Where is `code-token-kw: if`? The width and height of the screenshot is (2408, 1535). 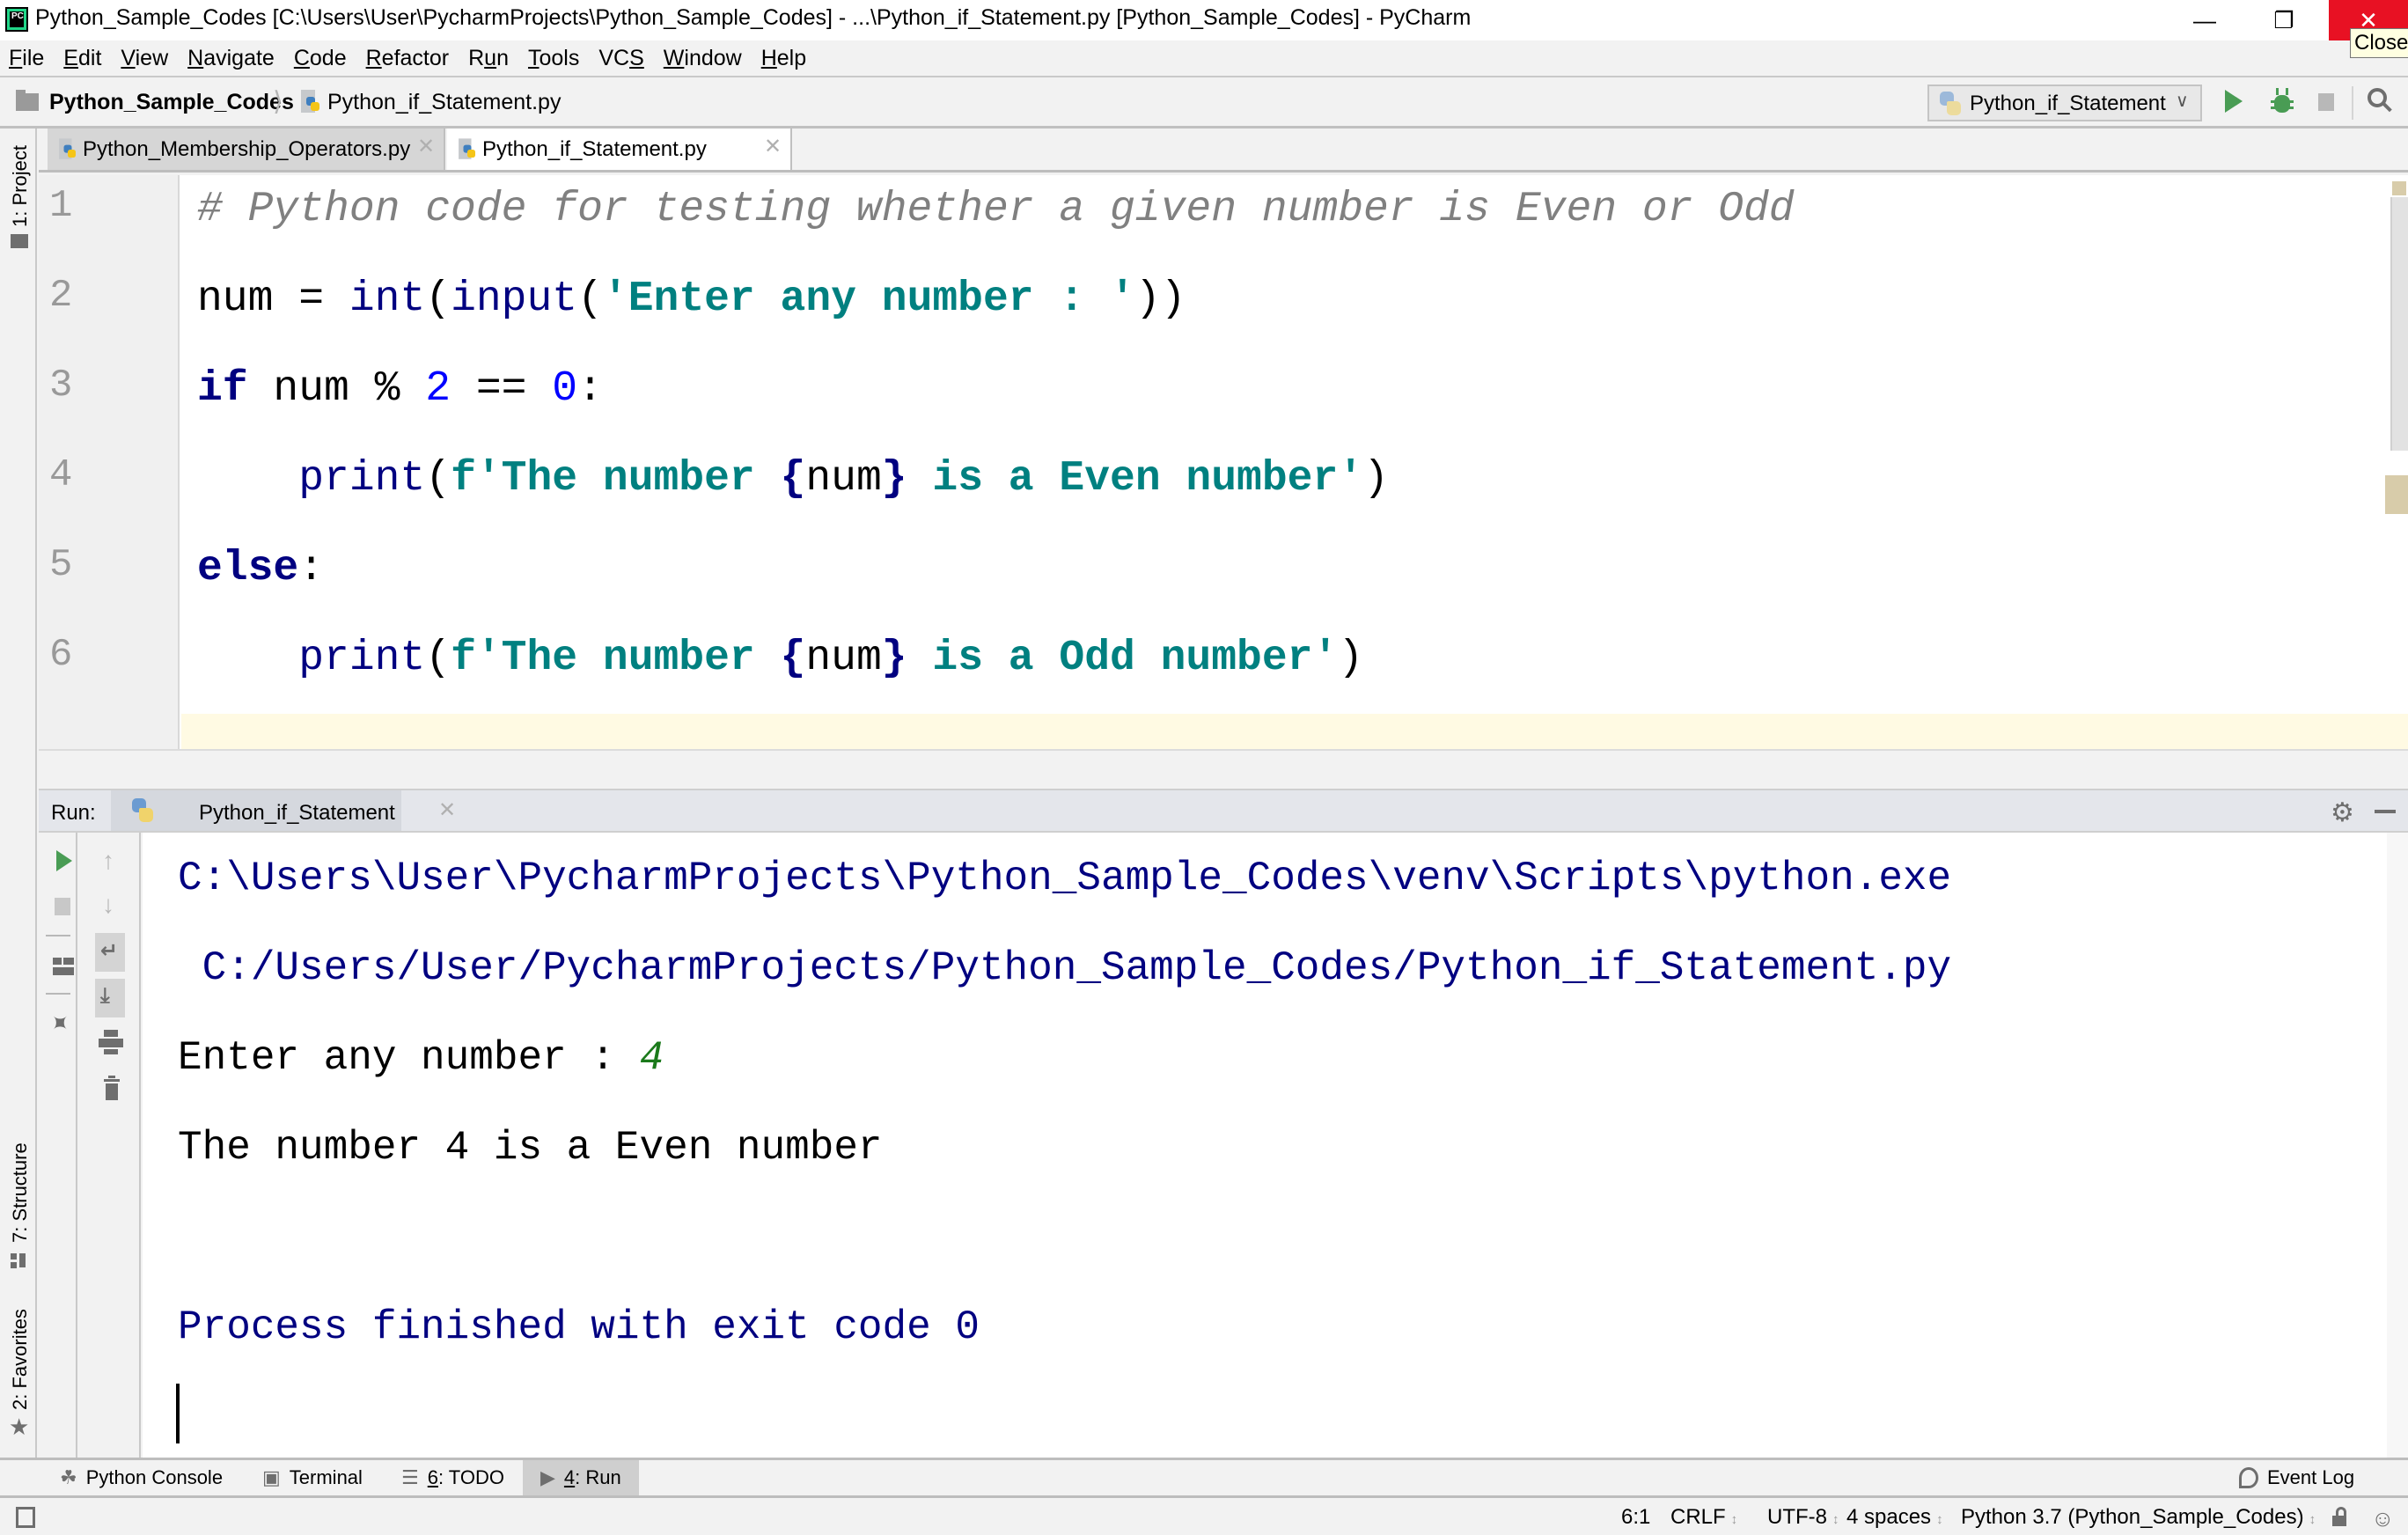
code-token-kw: if is located at coordinates (222, 389).